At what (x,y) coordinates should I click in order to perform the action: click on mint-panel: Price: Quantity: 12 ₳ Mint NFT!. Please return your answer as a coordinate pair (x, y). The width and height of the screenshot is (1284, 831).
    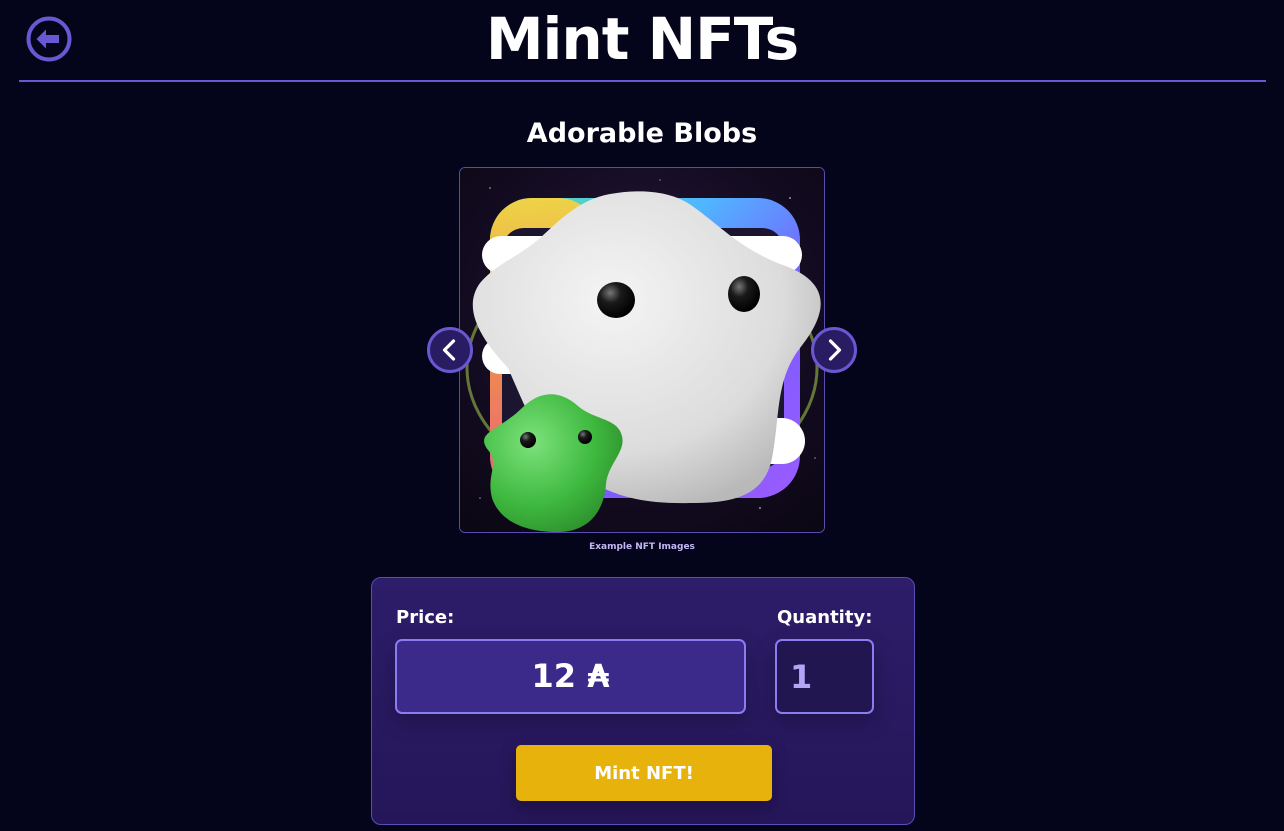
    Looking at the image, I should click on (643, 701).